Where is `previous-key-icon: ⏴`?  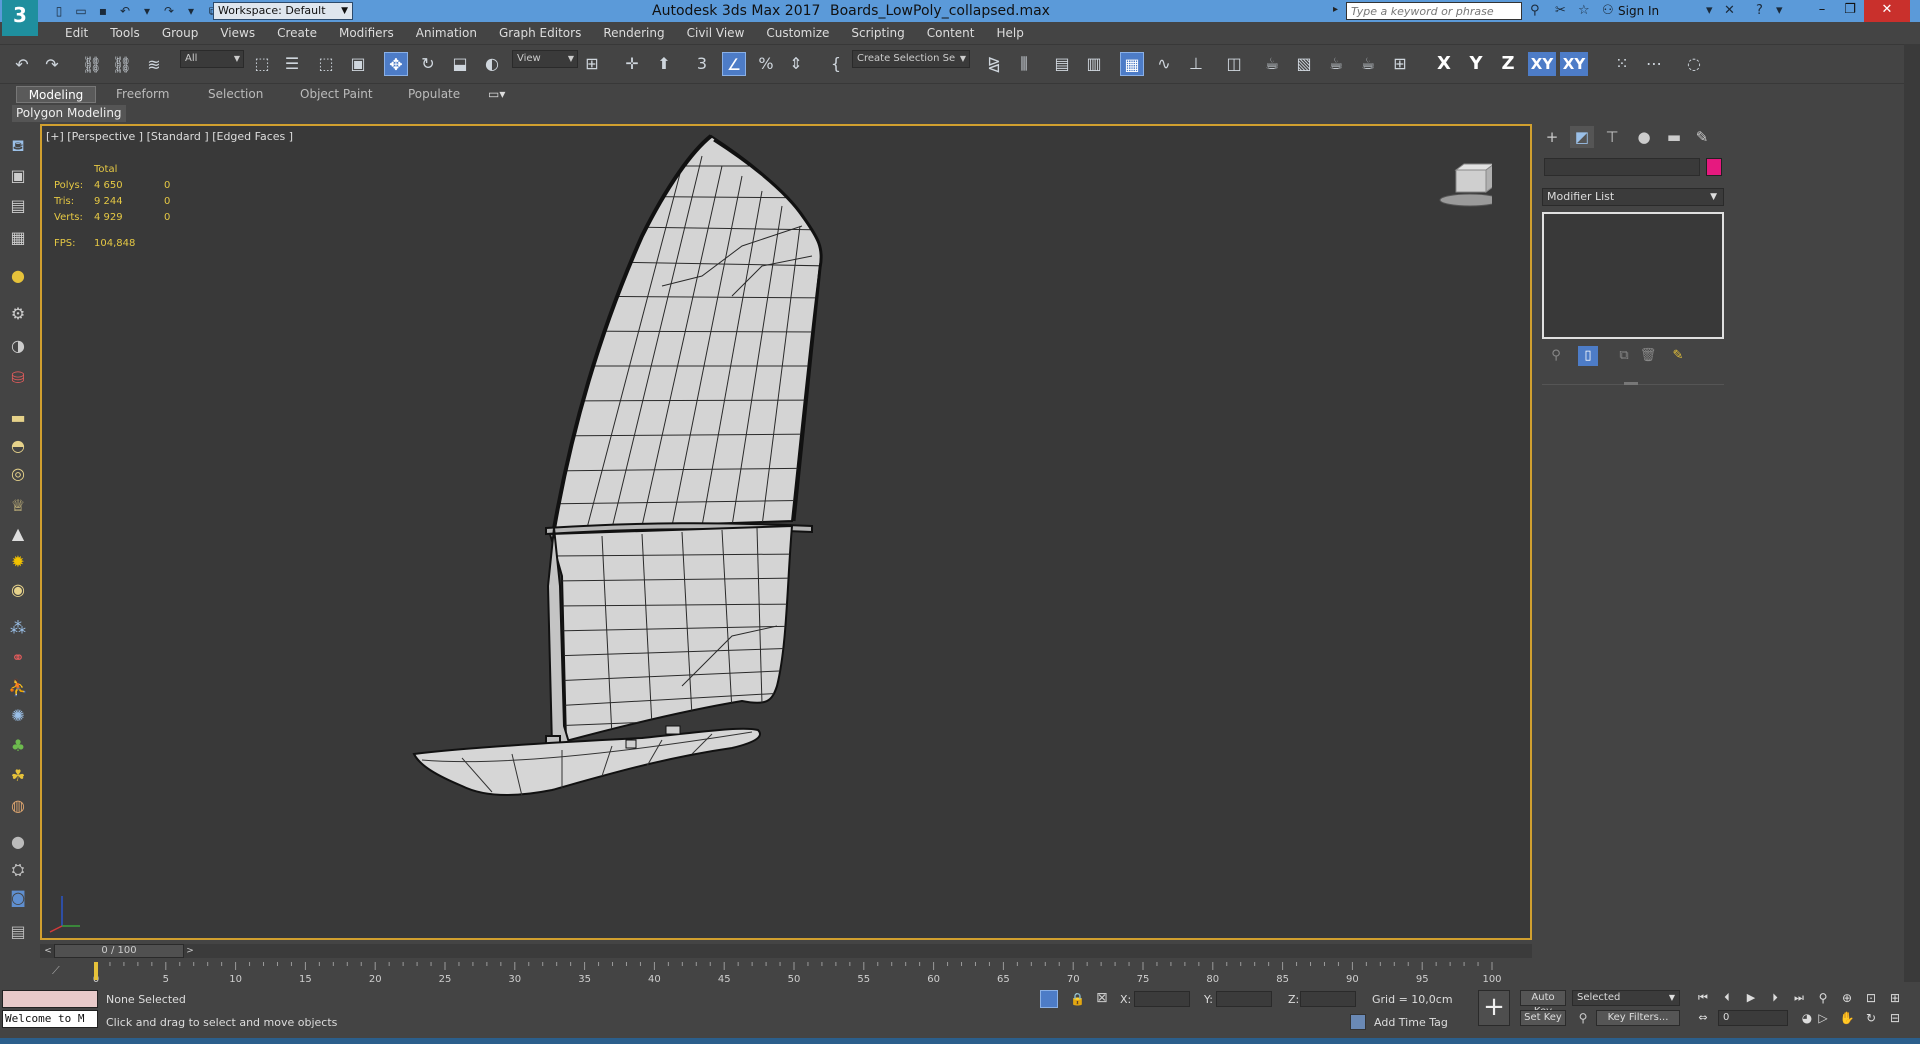
previous-key-icon: ⏴ is located at coordinates (1727, 998).